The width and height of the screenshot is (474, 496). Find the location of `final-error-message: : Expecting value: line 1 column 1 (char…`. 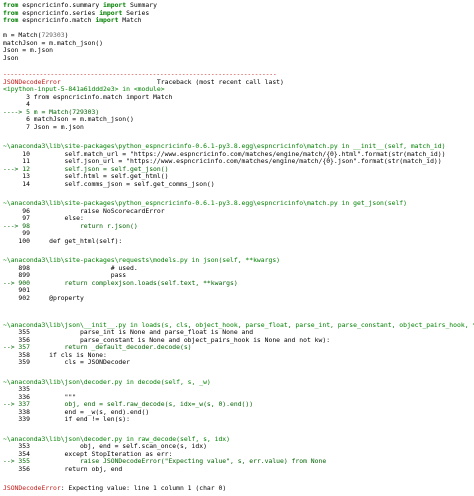

final-error-message: : Expecting value: line 1 column 1 (char… is located at coordinates (143, 488).